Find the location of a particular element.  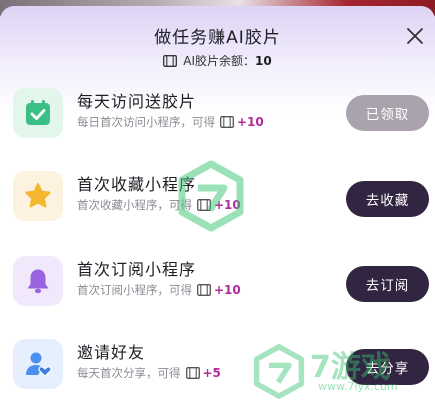

claimed-button: 已领取 is located at coordinates (387, 113).